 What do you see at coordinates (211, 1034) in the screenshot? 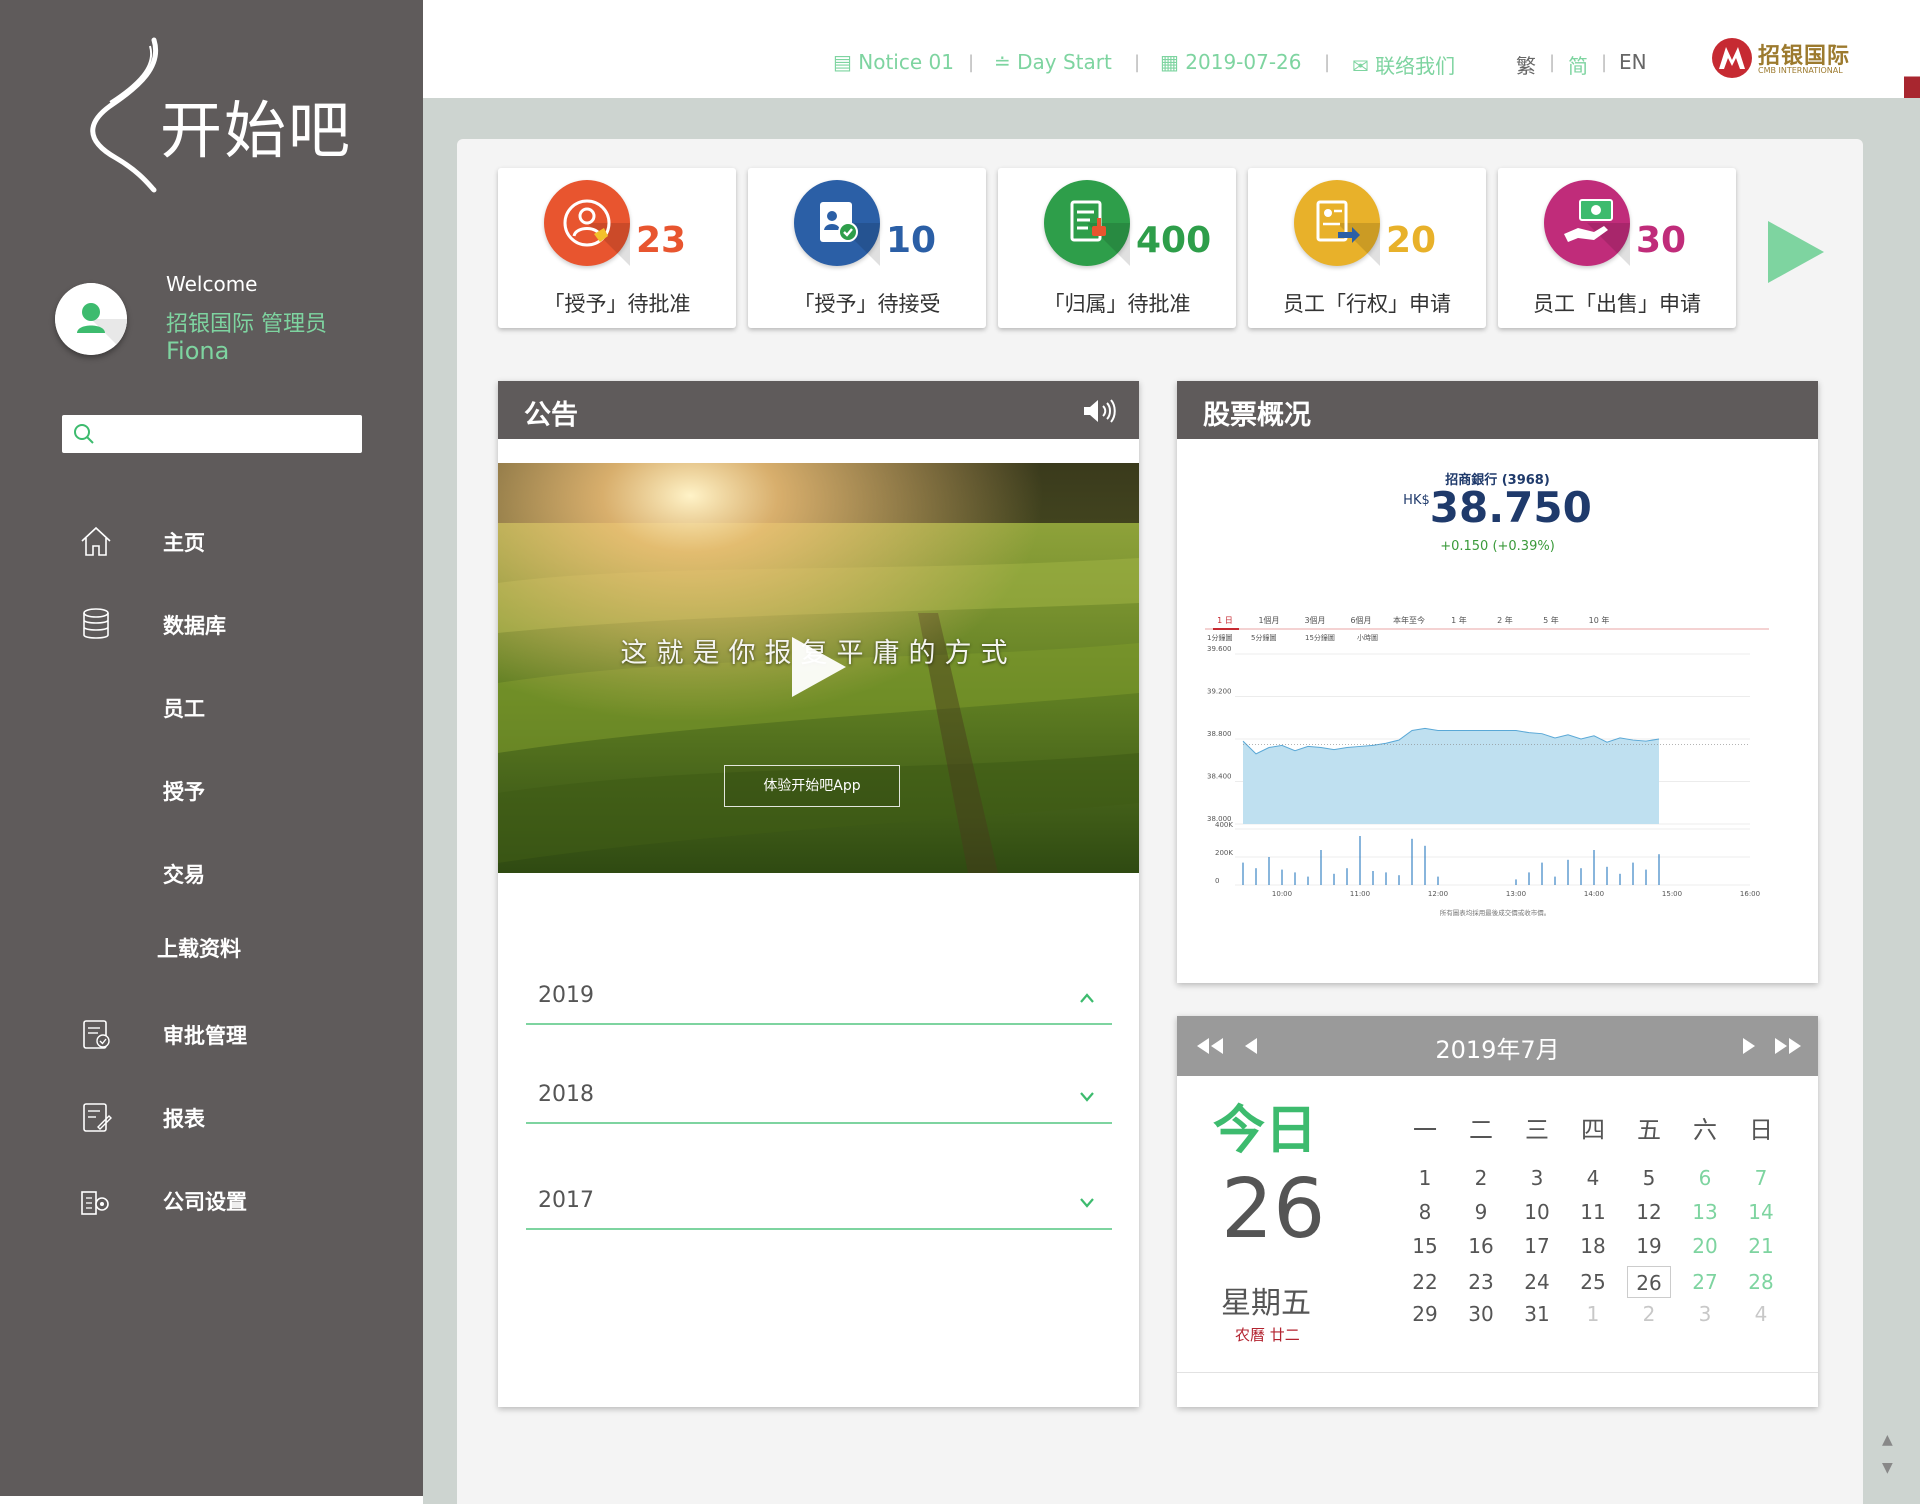
I see `nav-item-approvals: 审批管理` at bounding box center [211, 1034].